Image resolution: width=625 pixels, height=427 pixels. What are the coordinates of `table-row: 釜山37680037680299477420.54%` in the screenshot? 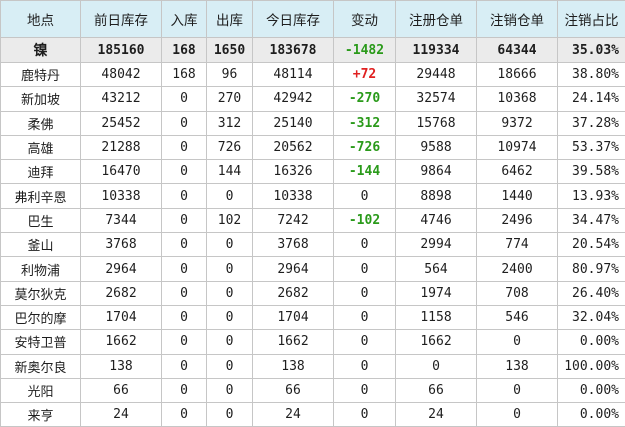 It's located at (313, 245).